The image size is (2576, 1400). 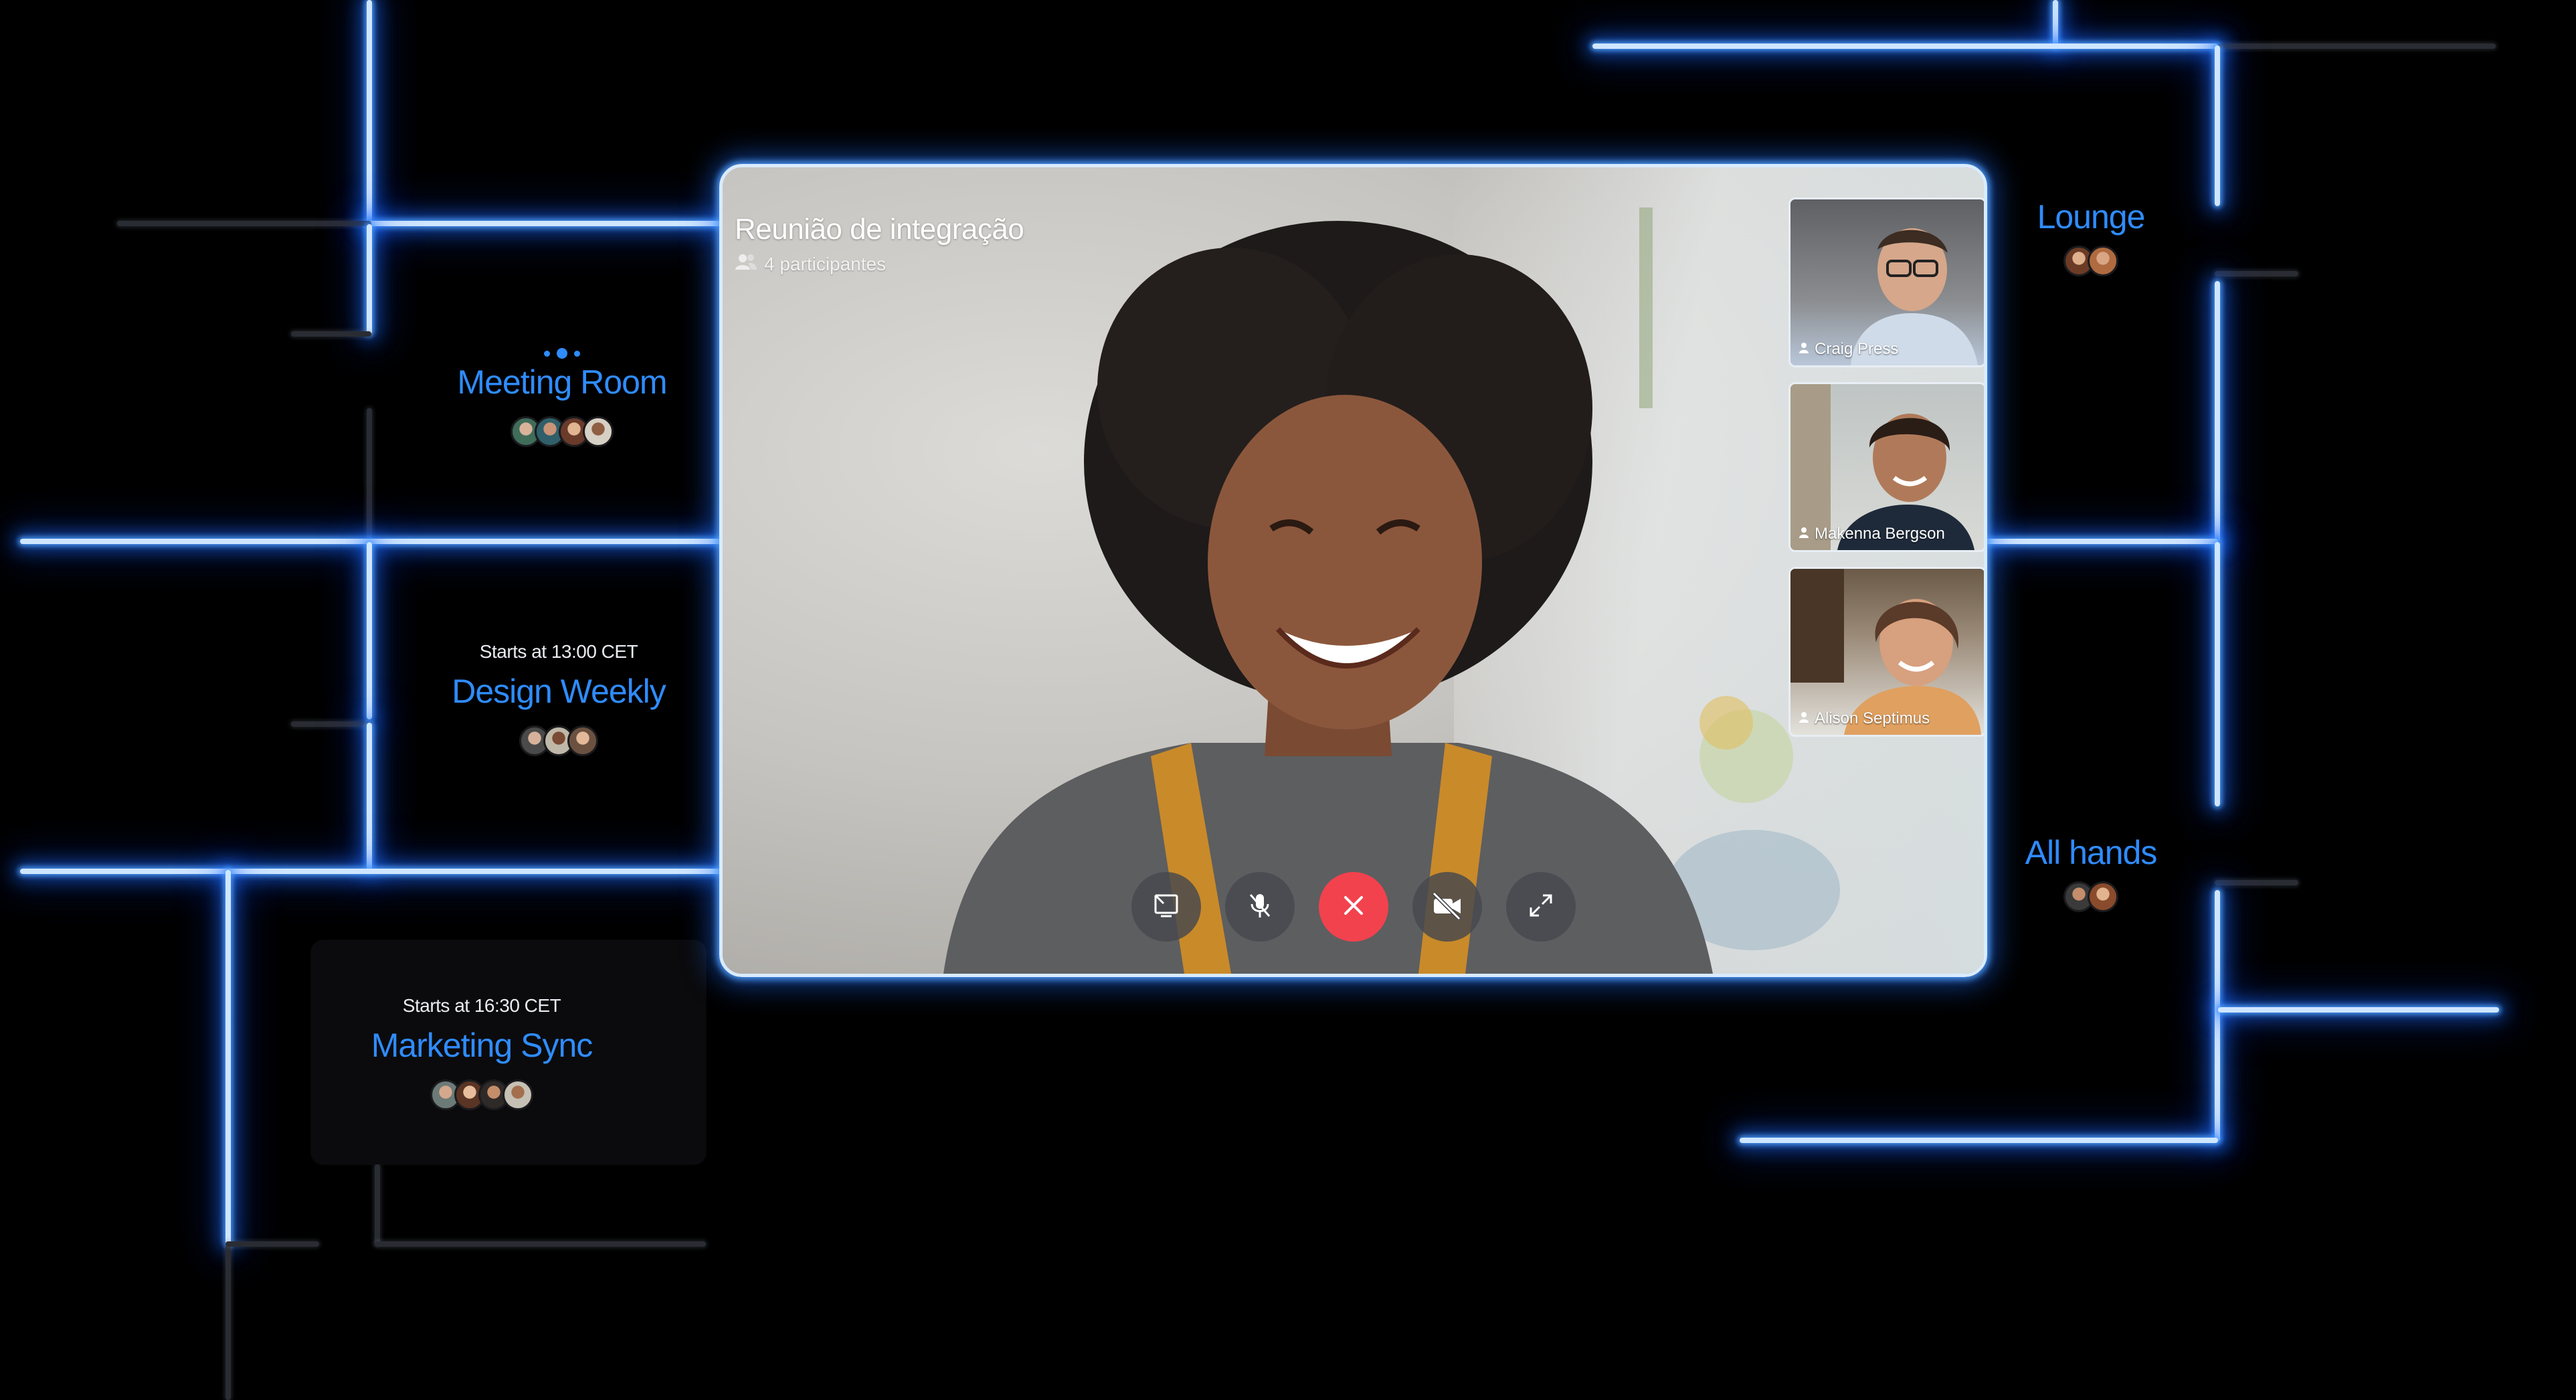 What do you see at coordinates (559, 692) in the screenshot?
I see `room-title: Design Weekly` at bounding box center [559, 692].